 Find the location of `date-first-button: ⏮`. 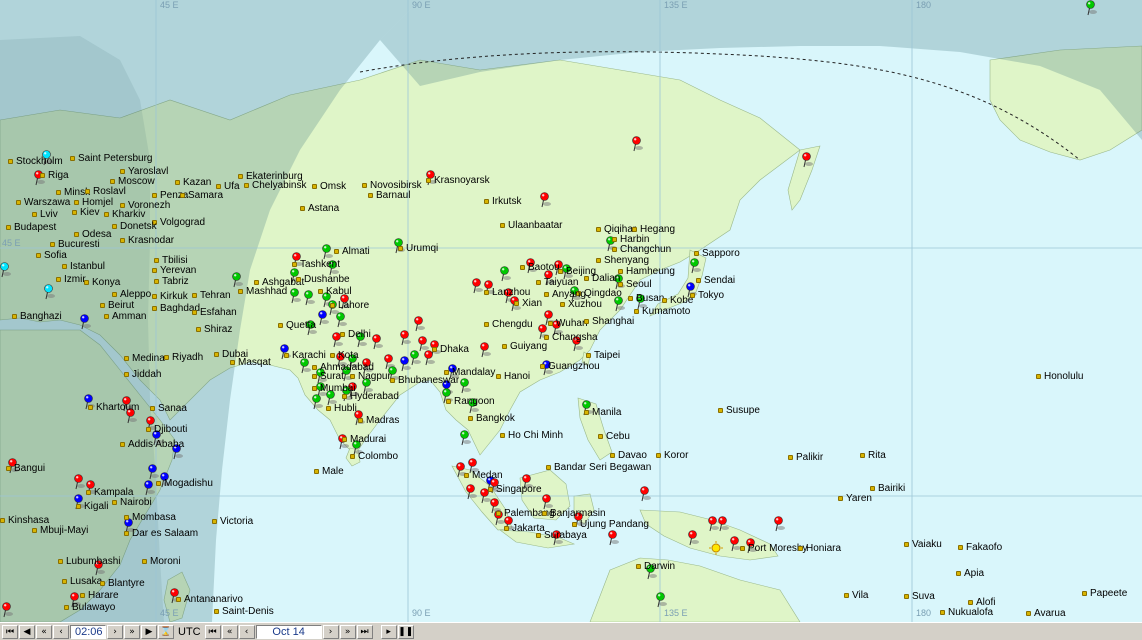

date-first-button: ⏮ is located at coordinates (212, 631).